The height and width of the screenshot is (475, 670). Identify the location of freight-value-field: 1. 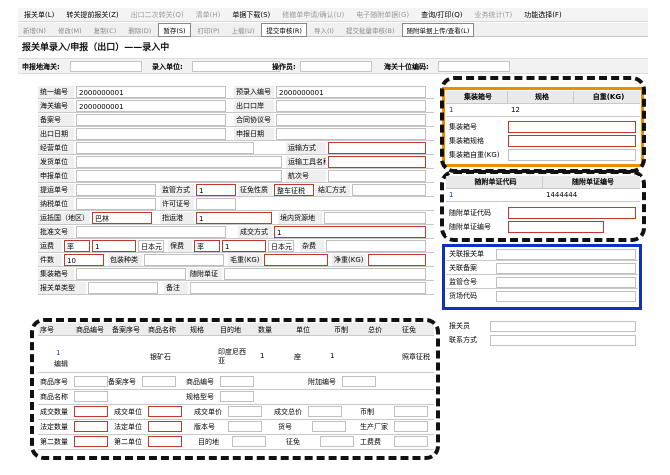
(114, 246).